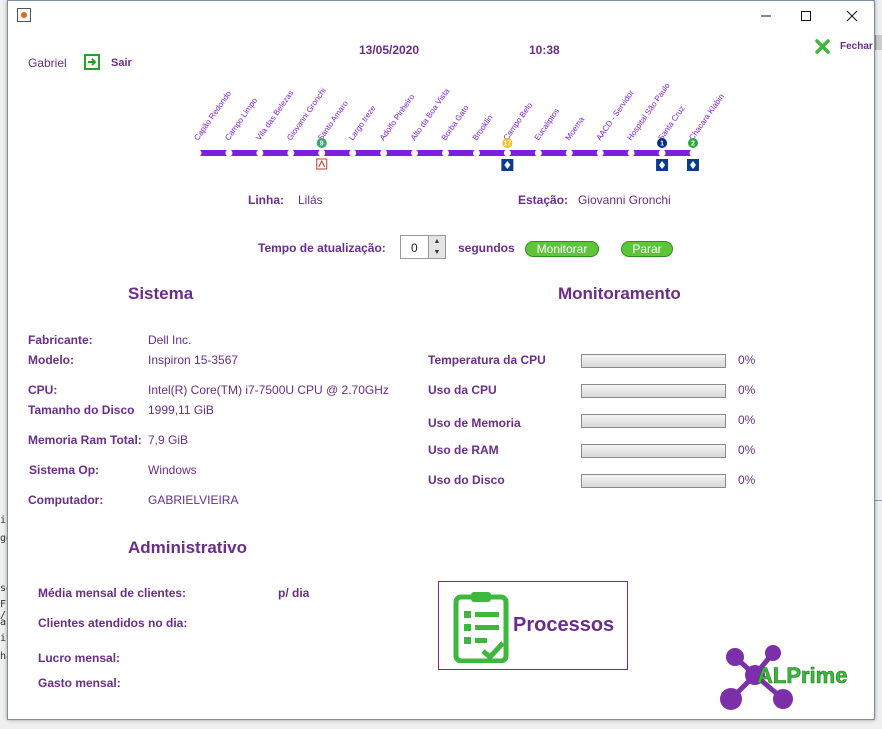 Image resolution: width=882 pixels, height=729 pixels. Describe the element at coordinates (543, 200) in the screenshot. I see `station-label: Estação:` at that location.